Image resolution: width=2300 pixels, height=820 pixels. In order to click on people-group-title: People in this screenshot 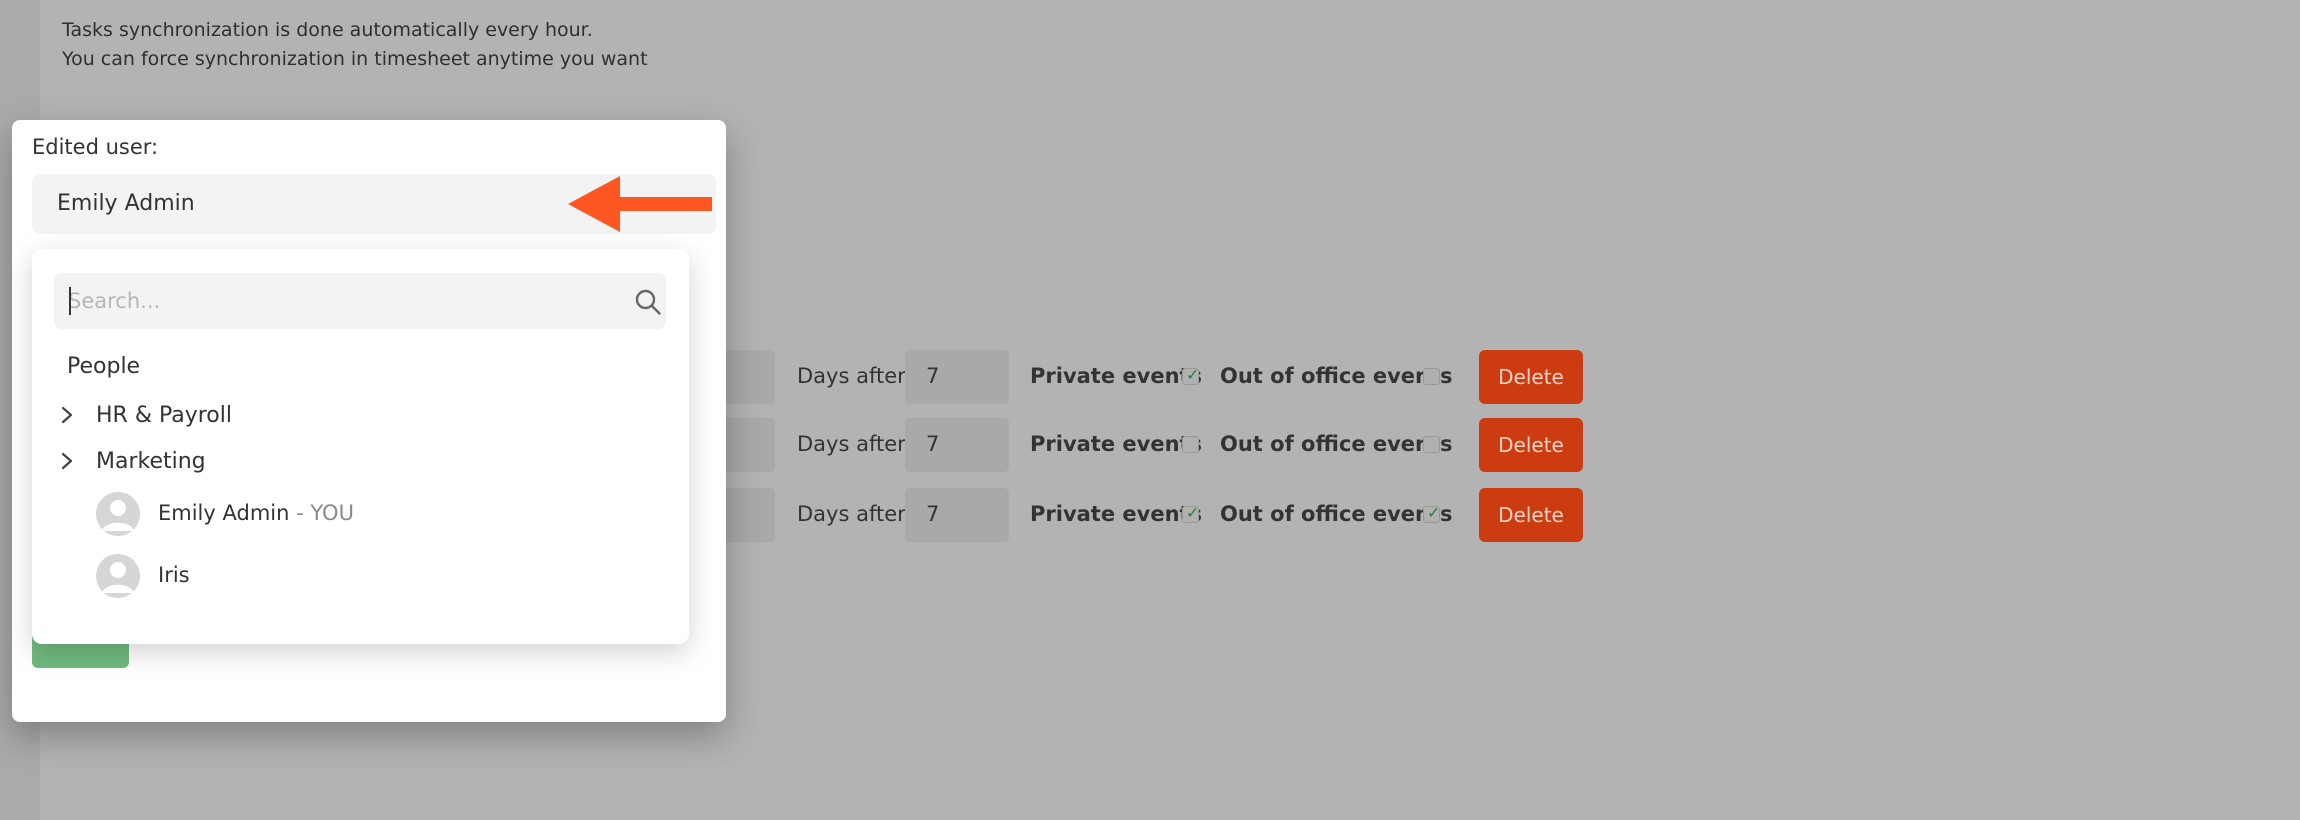, I will do `click(104, 366)`.